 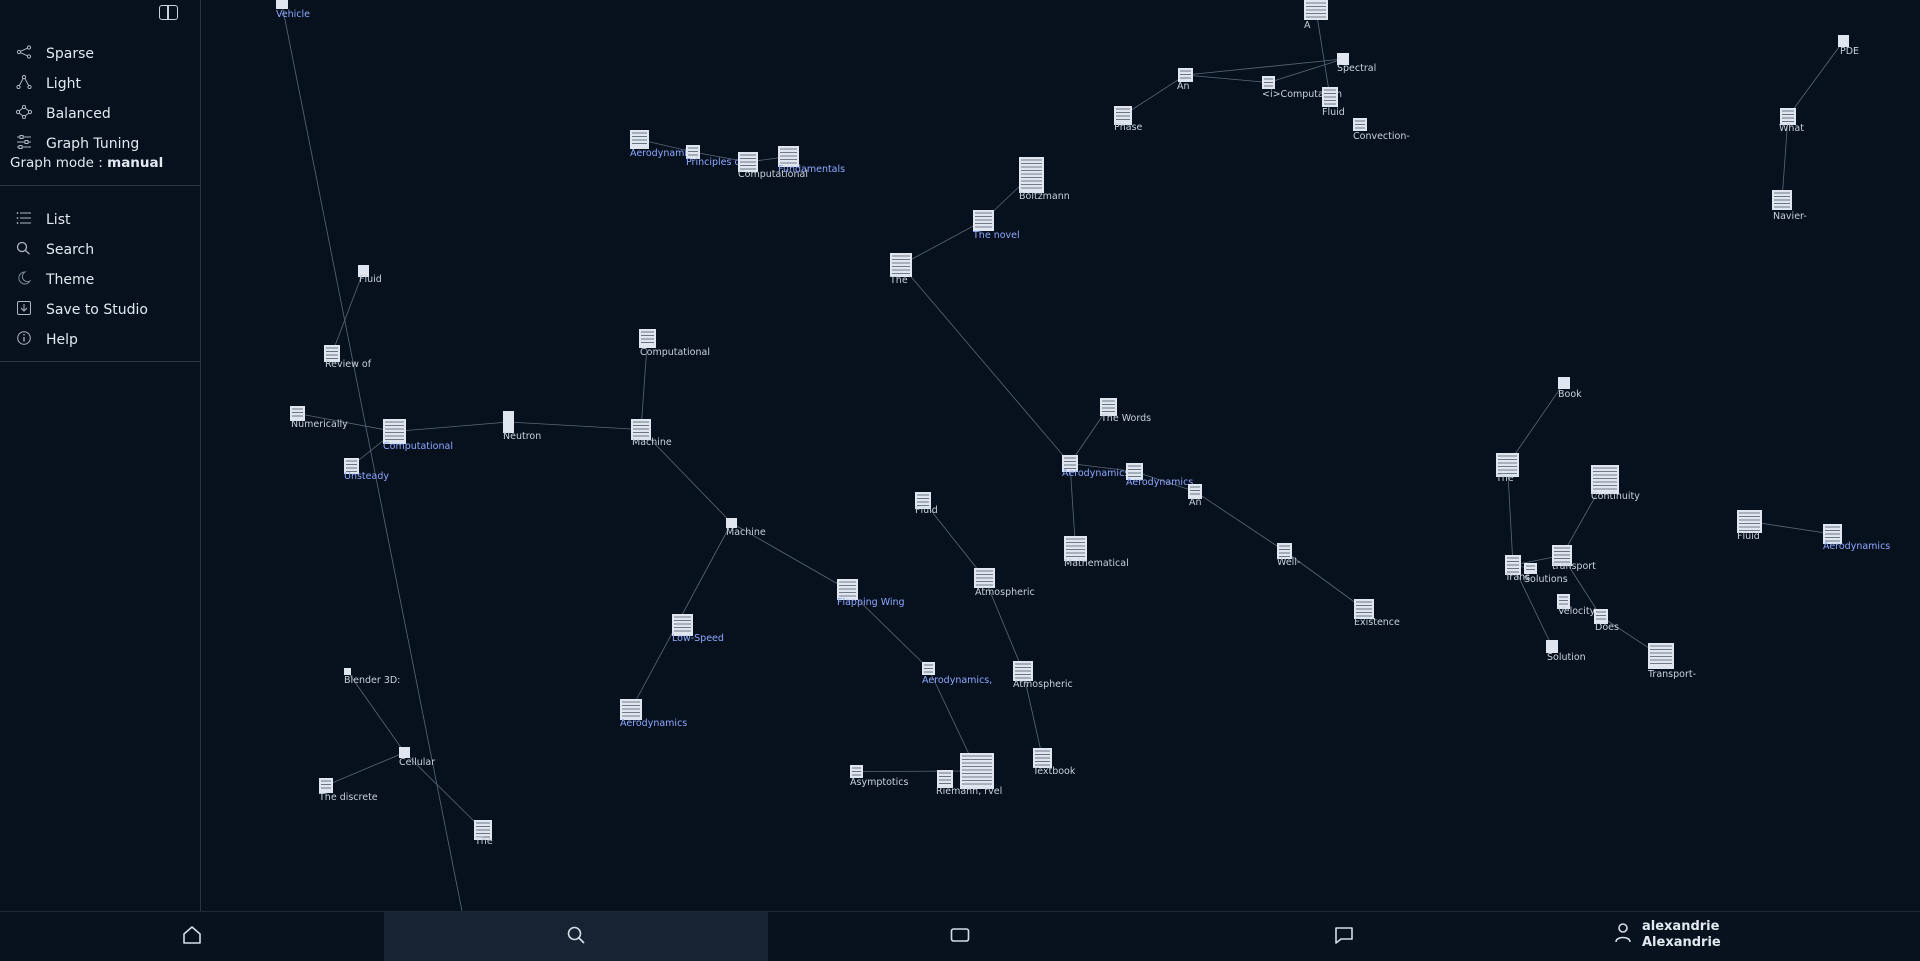 What do you see at coordinates (996, 225) in the screenshot?
I see `graph-node: The novel` at bounding box center [996, 225].